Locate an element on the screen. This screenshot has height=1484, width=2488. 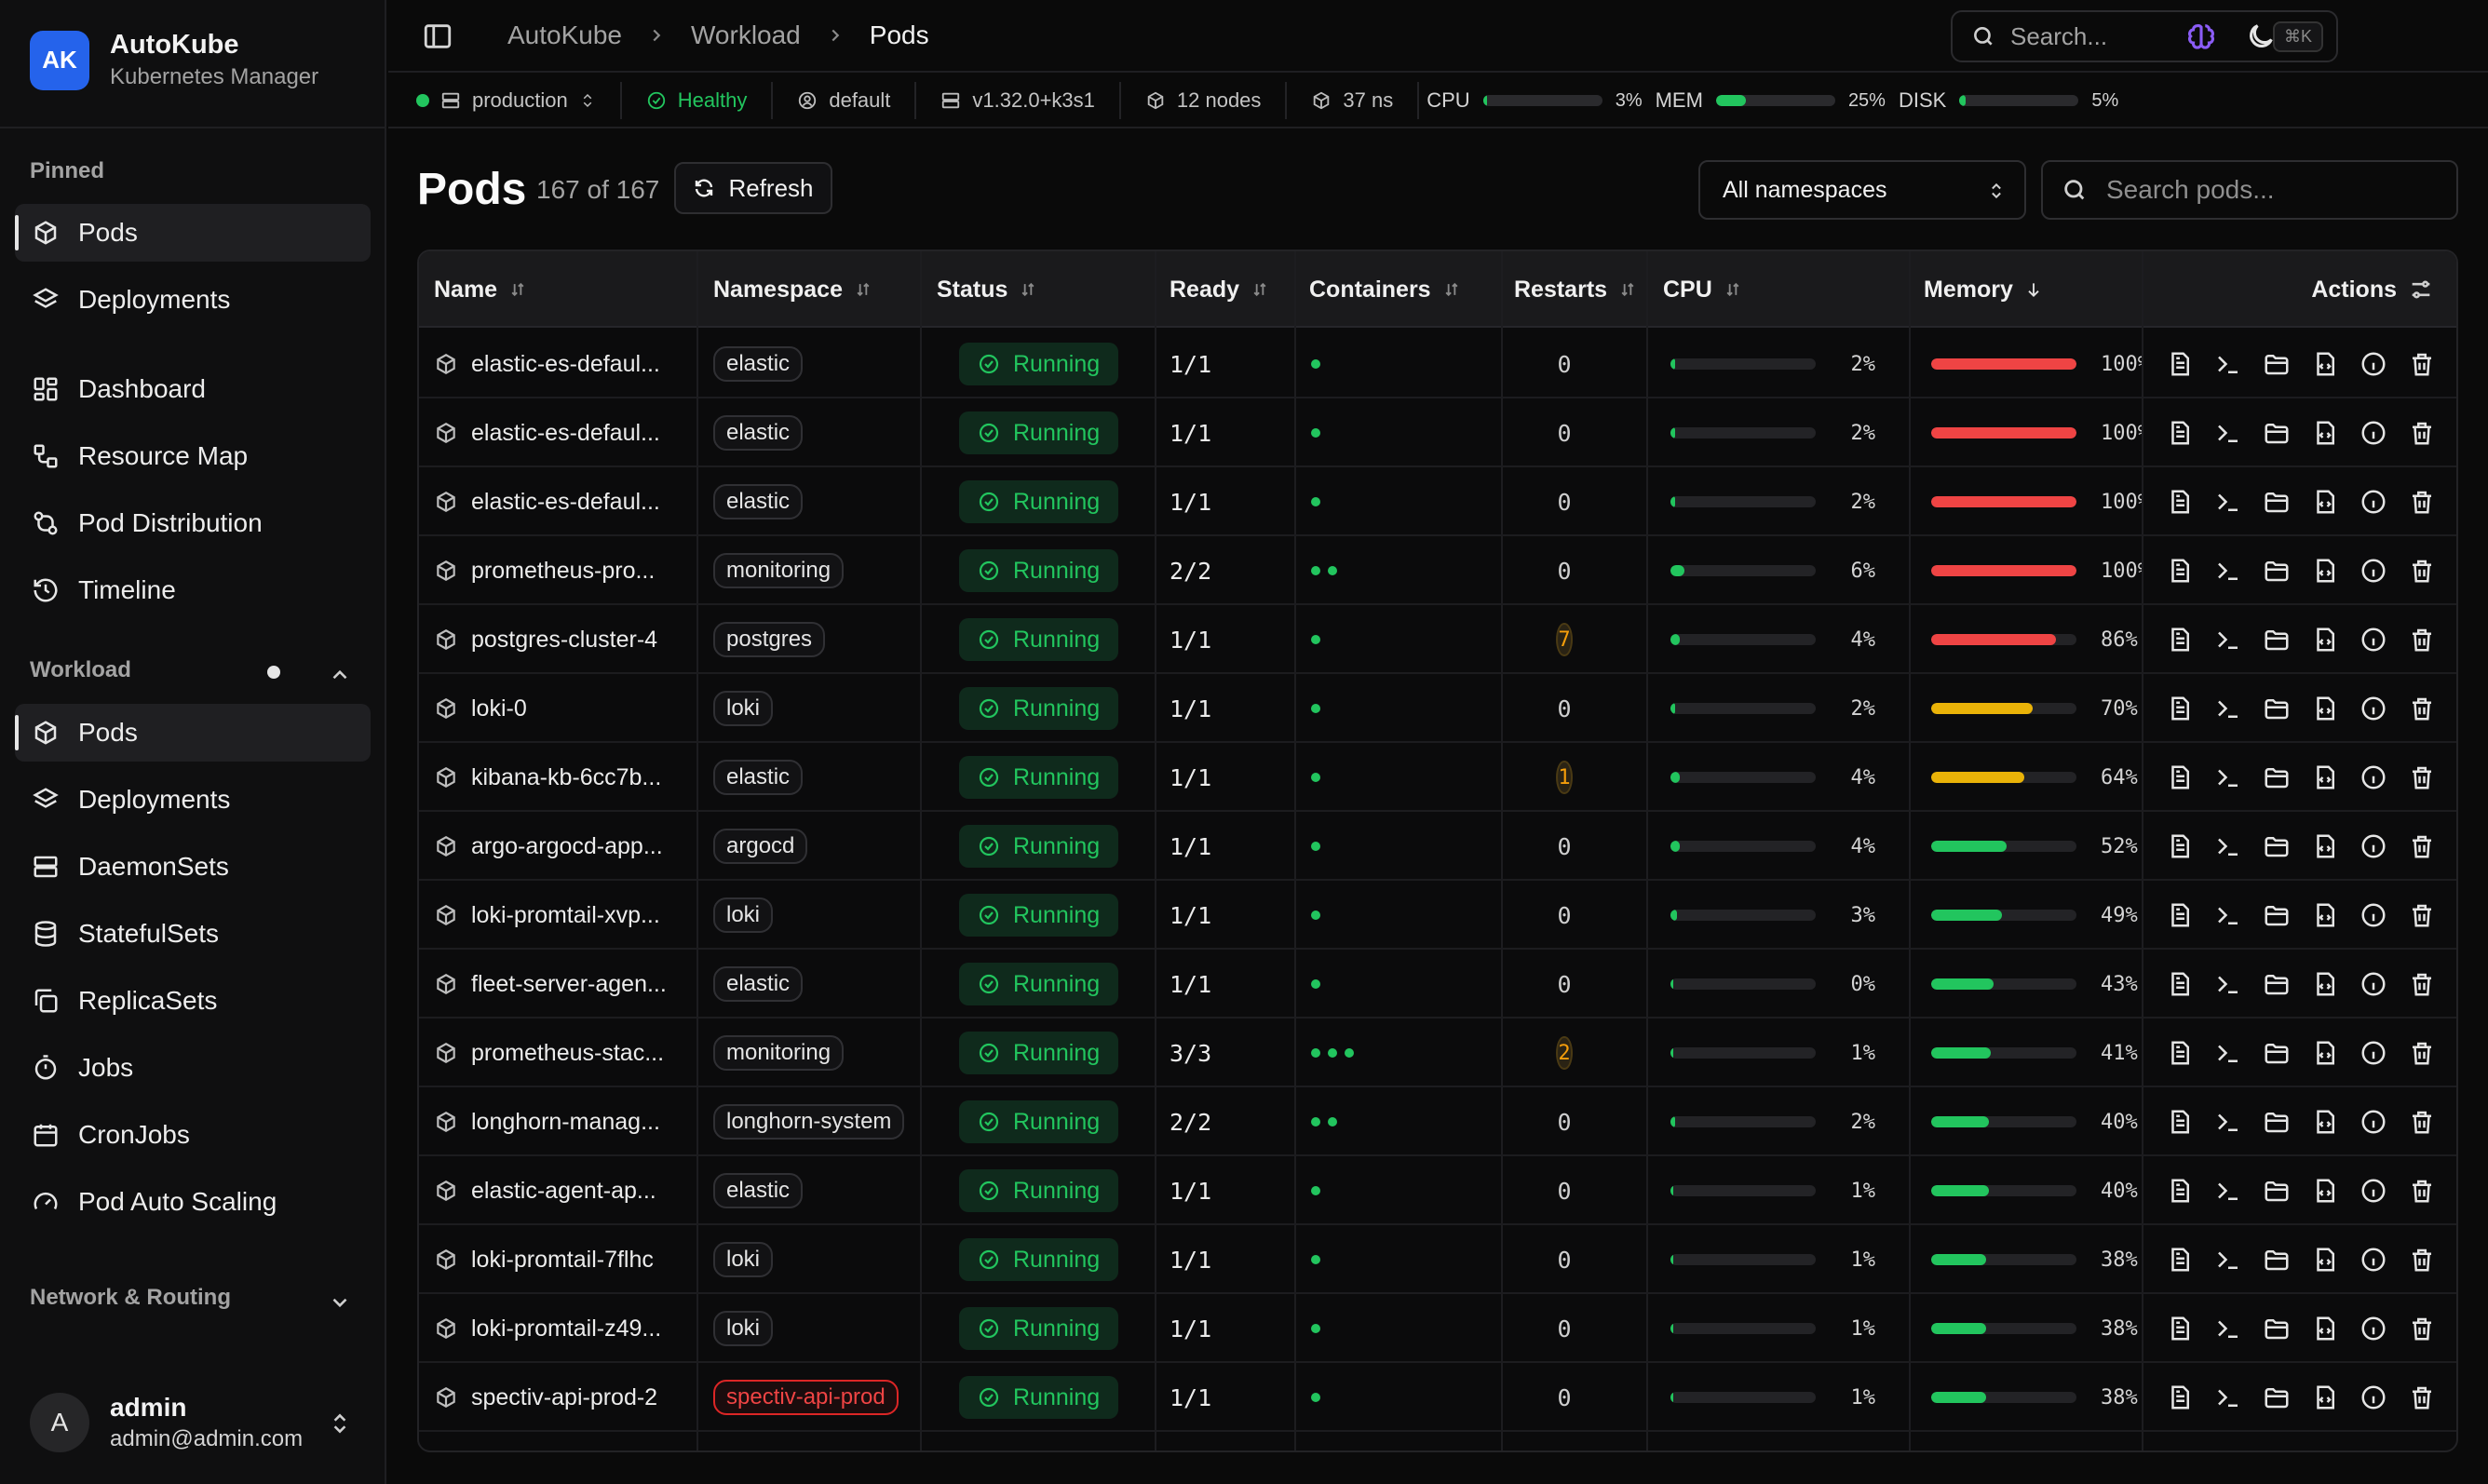
column-header-name: Name is located at coordinates (480, 289).